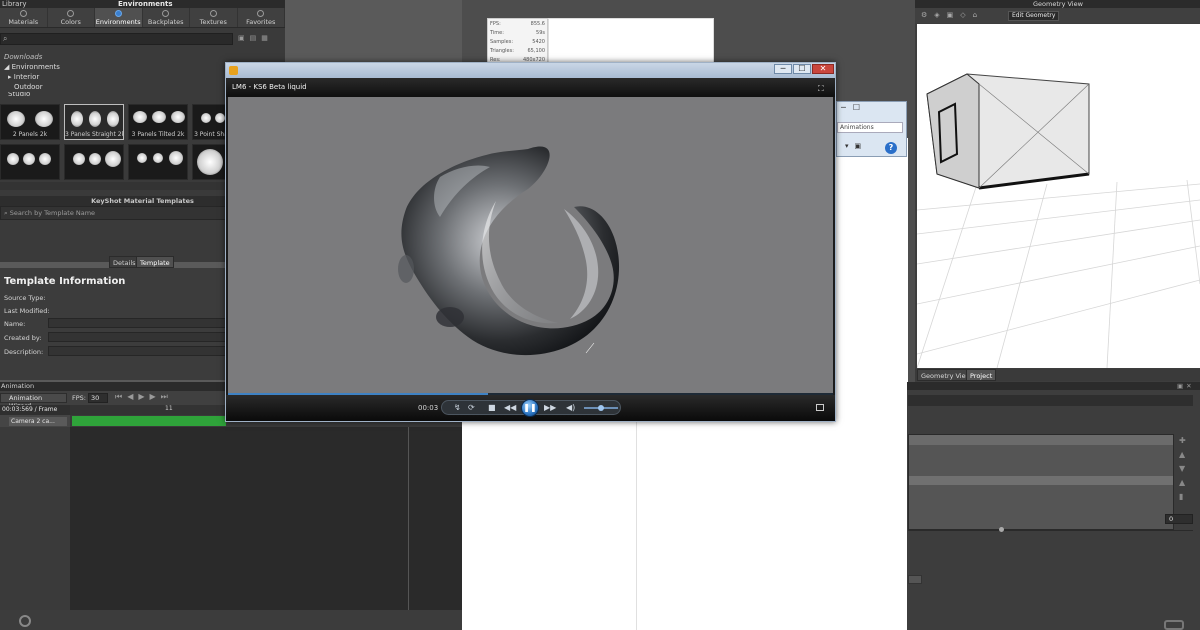 The height and width of the screenshot is (630, 1200). Describe the element at coordinates (821, 89) in the screenshot. I see `fullscreen-icon: ⛶` at that location.